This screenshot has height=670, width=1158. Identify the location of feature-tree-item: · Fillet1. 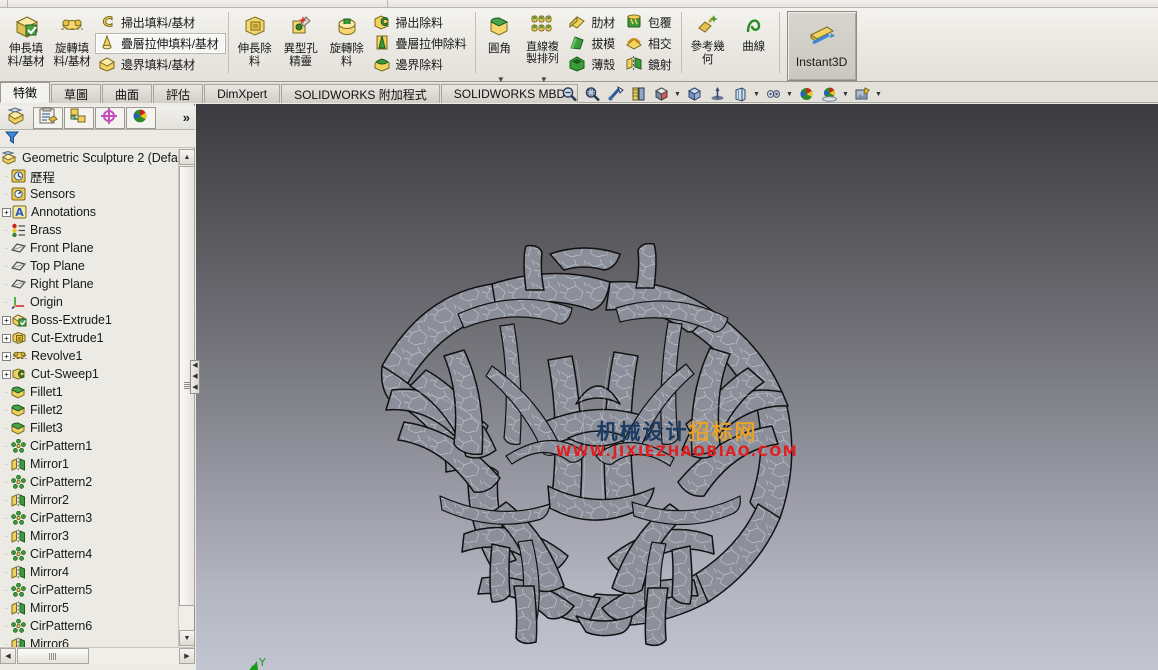
(89, 392).